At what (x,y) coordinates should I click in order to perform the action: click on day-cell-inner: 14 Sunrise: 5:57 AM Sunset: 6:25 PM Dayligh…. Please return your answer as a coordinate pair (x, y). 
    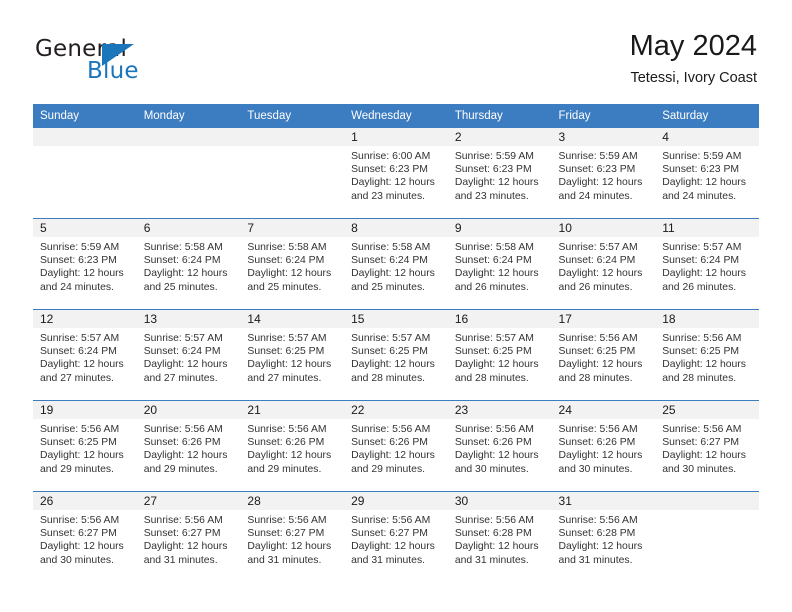
    Looking at the image, I should click on (292, 355).